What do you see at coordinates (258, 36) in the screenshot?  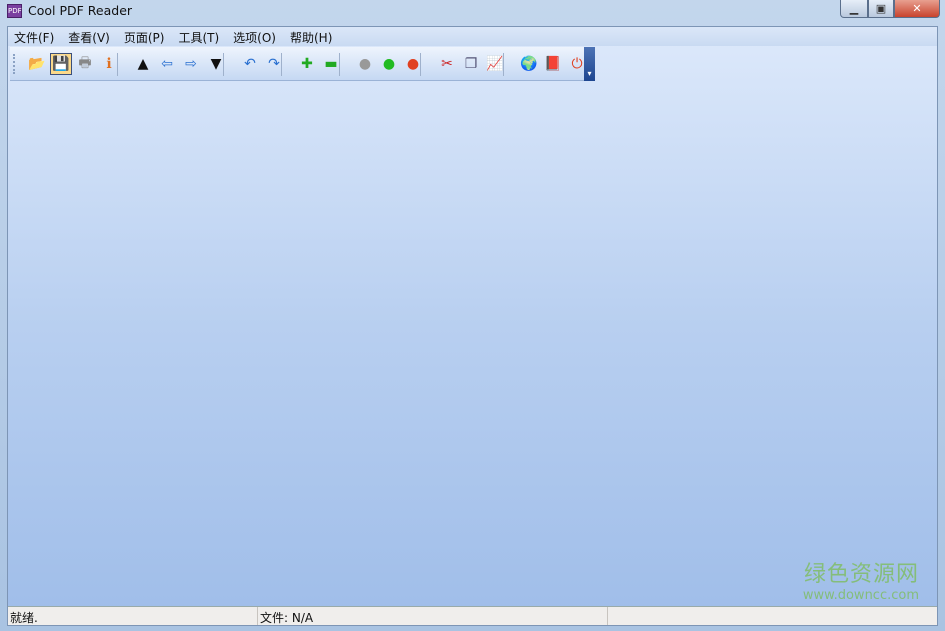 I see `menu-item-4: 选项(O)` at bounding box center [258, 36].